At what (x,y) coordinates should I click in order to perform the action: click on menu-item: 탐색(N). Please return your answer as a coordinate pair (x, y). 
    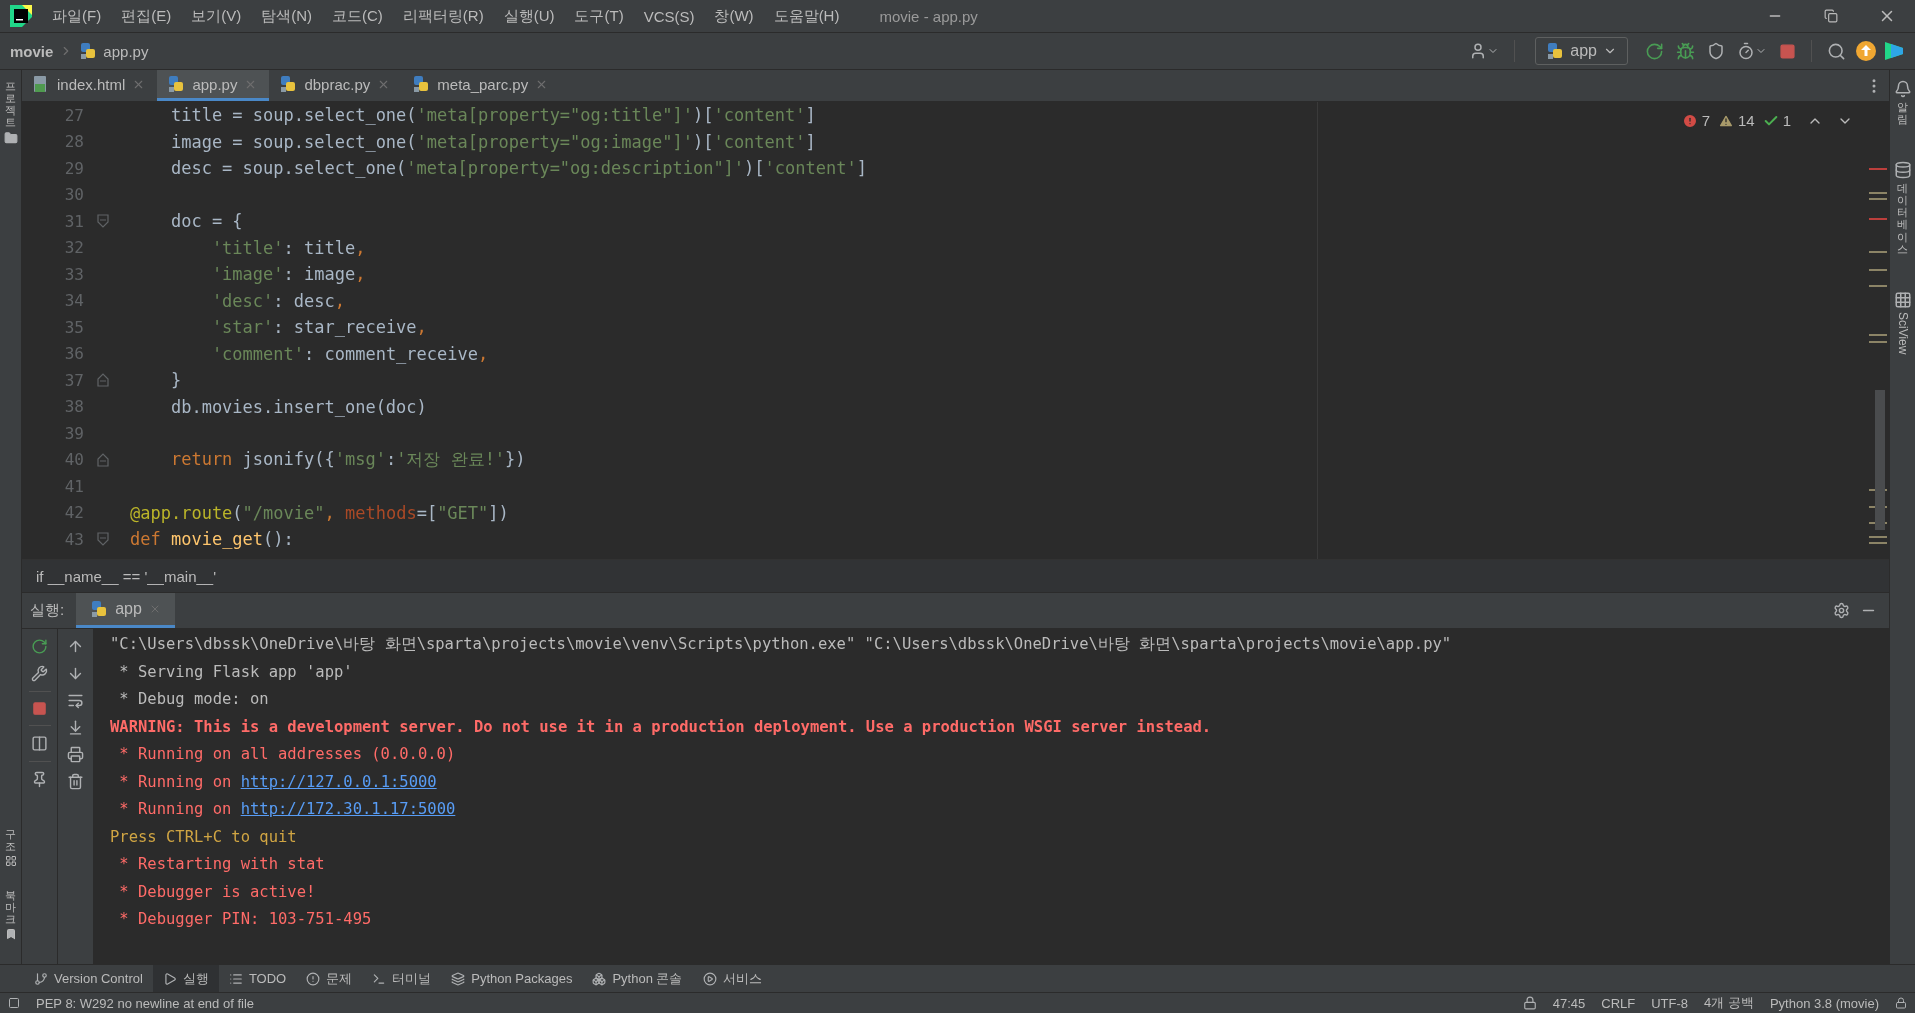
    Looking at the image, I should click on (286, 16).